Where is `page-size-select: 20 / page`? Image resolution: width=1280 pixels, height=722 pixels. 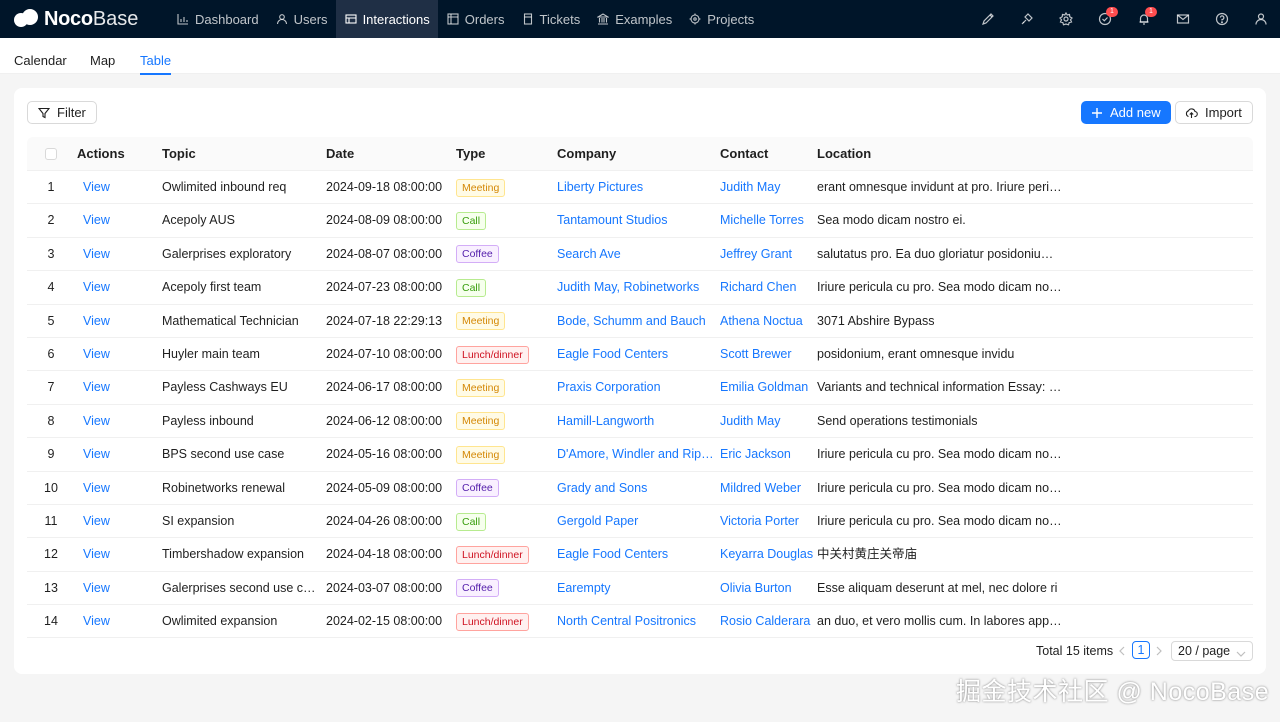 page-size-select: 20 / page is located at coordinates (1212, 651).